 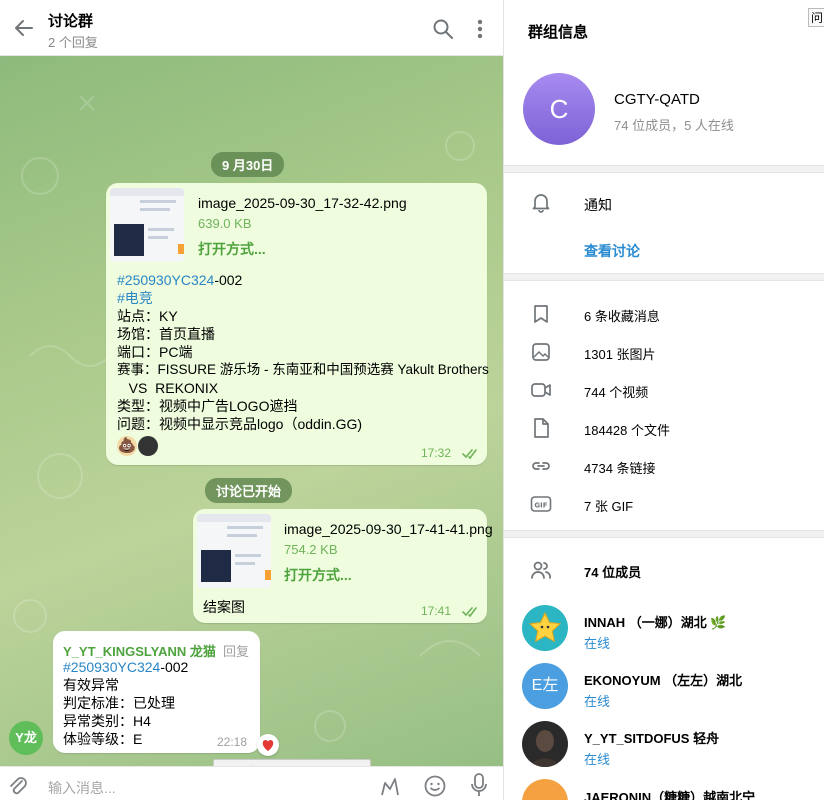 I want to click on paperclip-icon, so click(x=18, y=786).